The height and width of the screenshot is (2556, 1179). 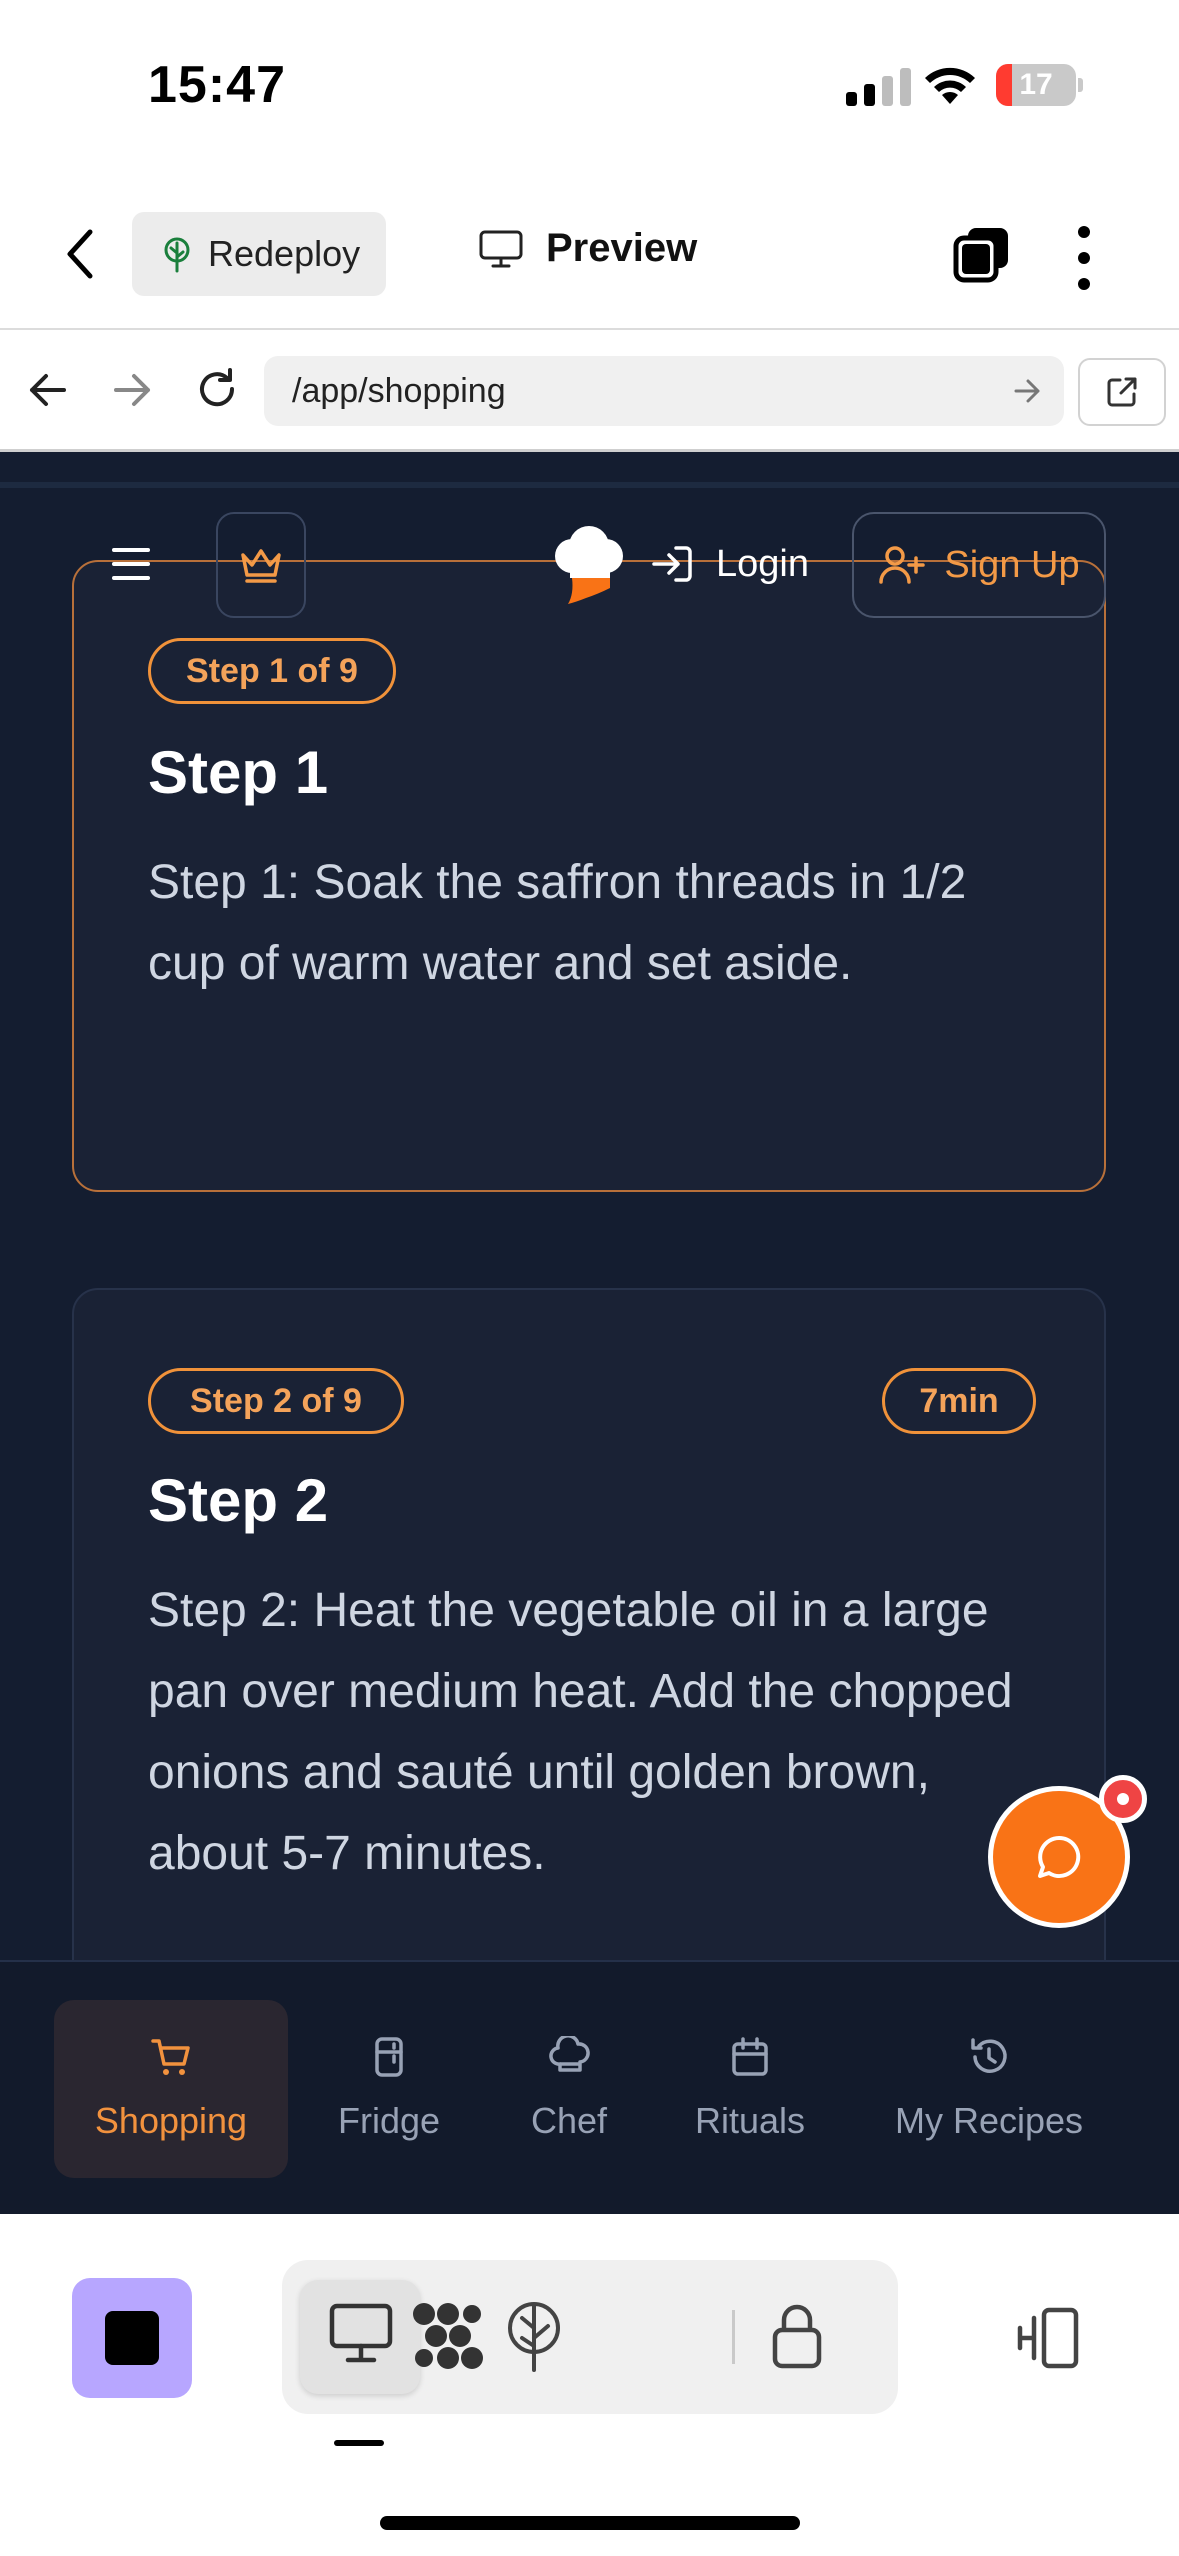 What do you see at coordinates (622, 248) in the screenshot?
I see `preview-label: Preview` at bounding box center [622, 248].